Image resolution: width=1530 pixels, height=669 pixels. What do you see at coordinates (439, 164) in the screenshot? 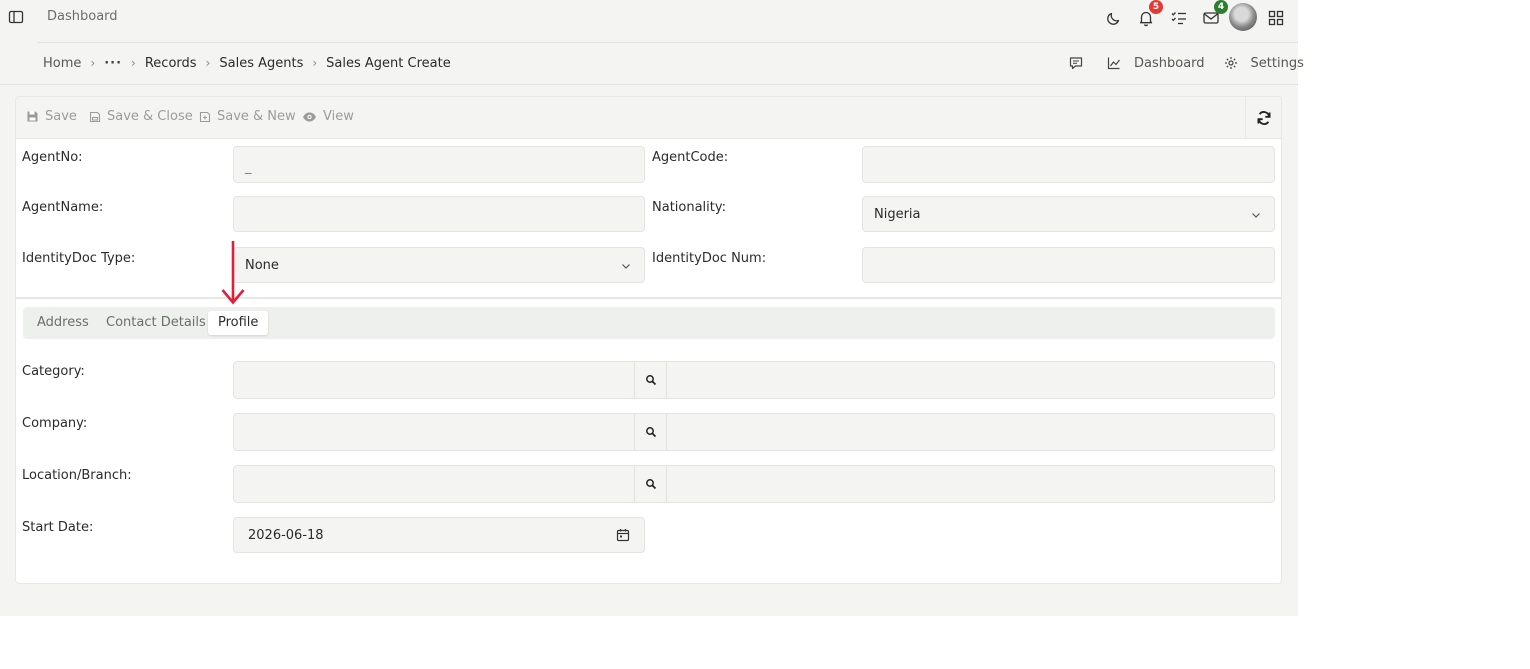
I see `agent-no-field: _` at bounding box center [439, 164].